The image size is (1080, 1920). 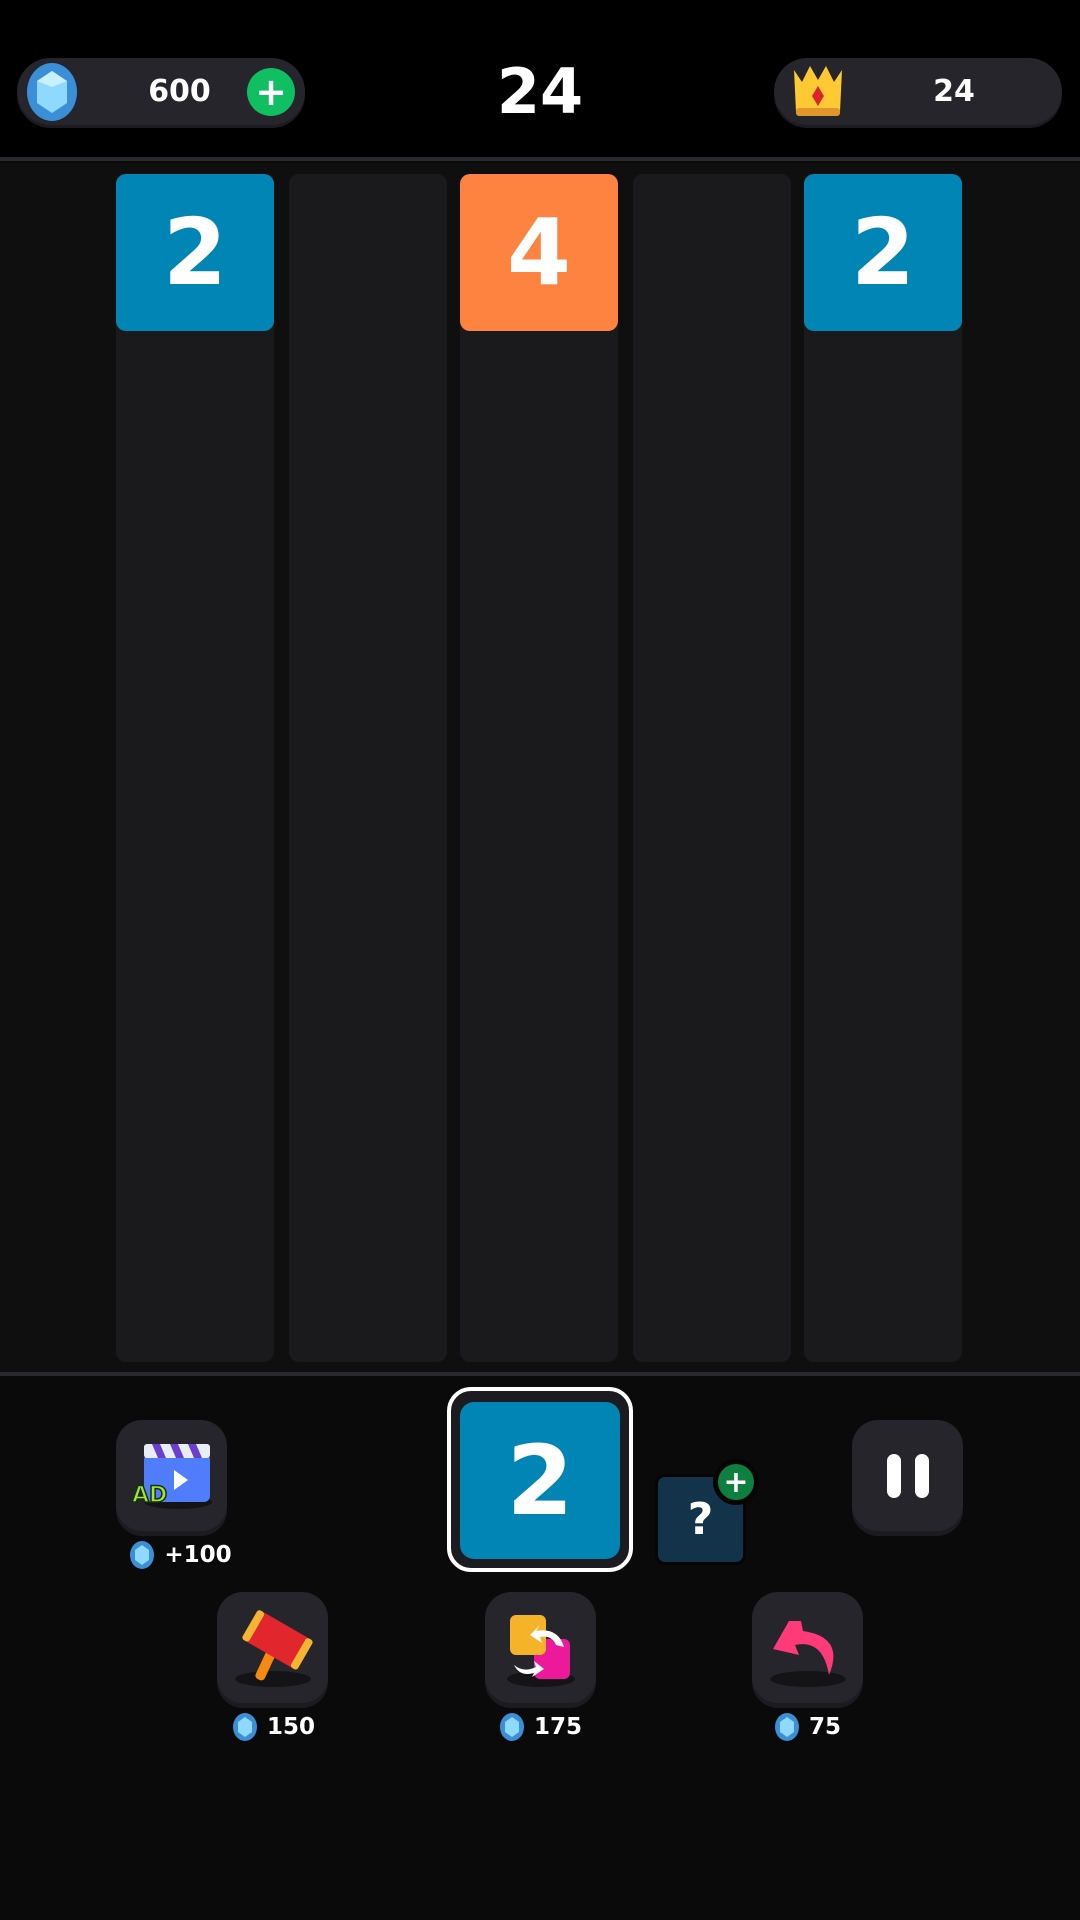 I want to click on hammer-icon, so click(x=273, y=1648).